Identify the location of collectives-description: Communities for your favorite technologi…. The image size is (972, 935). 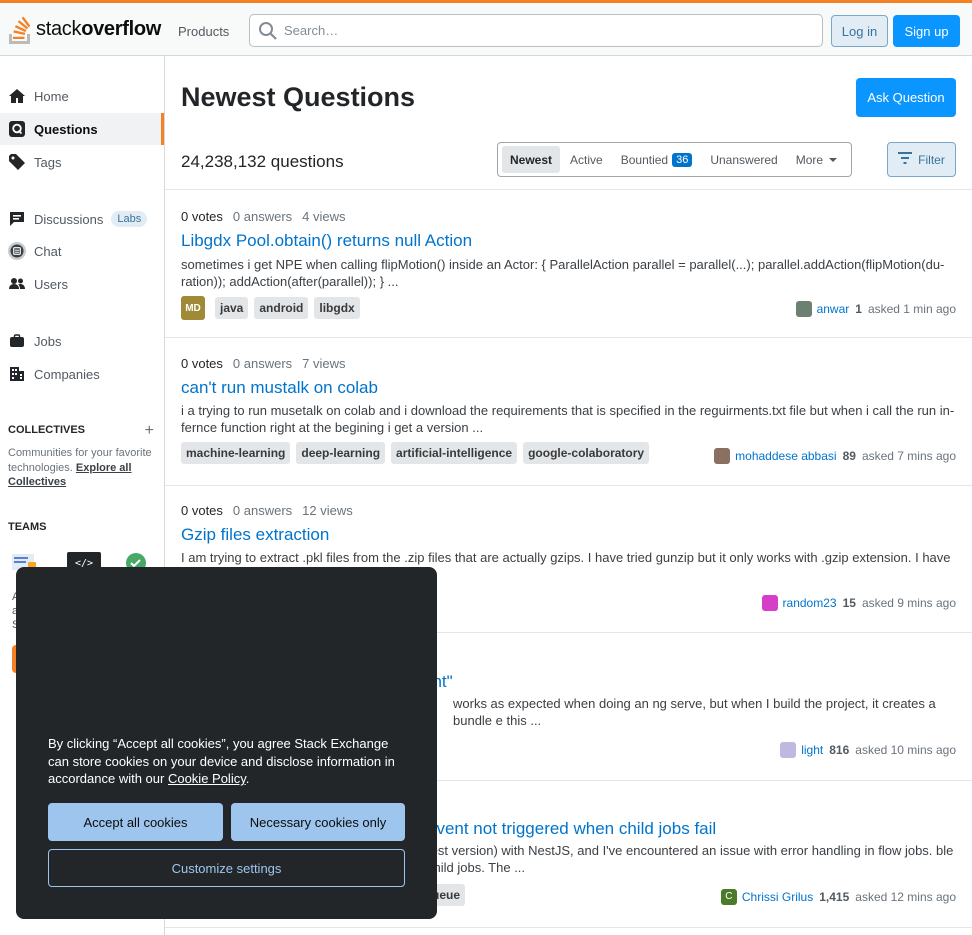
(82, 468).